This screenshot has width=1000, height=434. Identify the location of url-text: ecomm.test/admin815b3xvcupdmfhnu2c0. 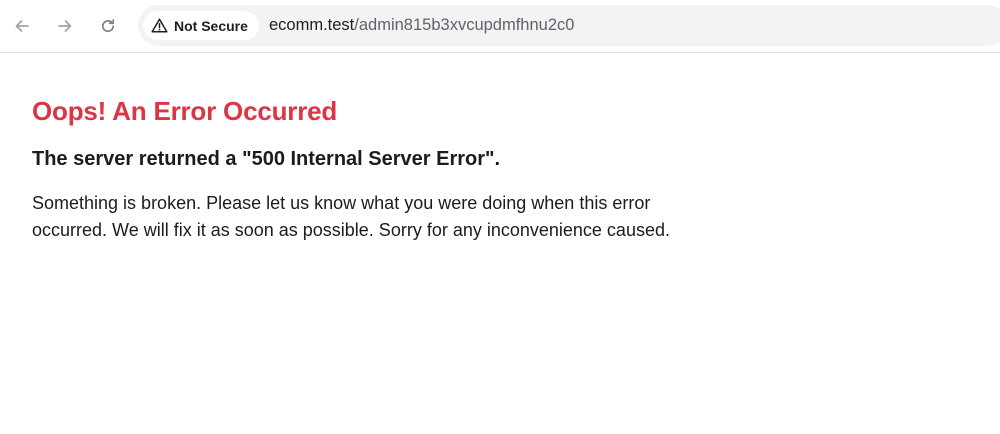
(421, 25).